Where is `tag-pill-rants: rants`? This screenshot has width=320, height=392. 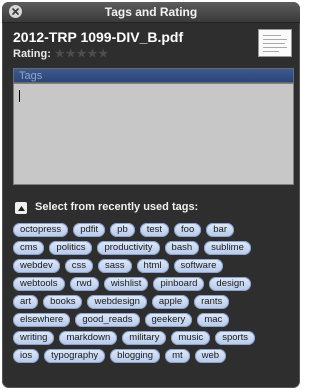 tag-pill-rants: rants is located at coordinates (212, 302).